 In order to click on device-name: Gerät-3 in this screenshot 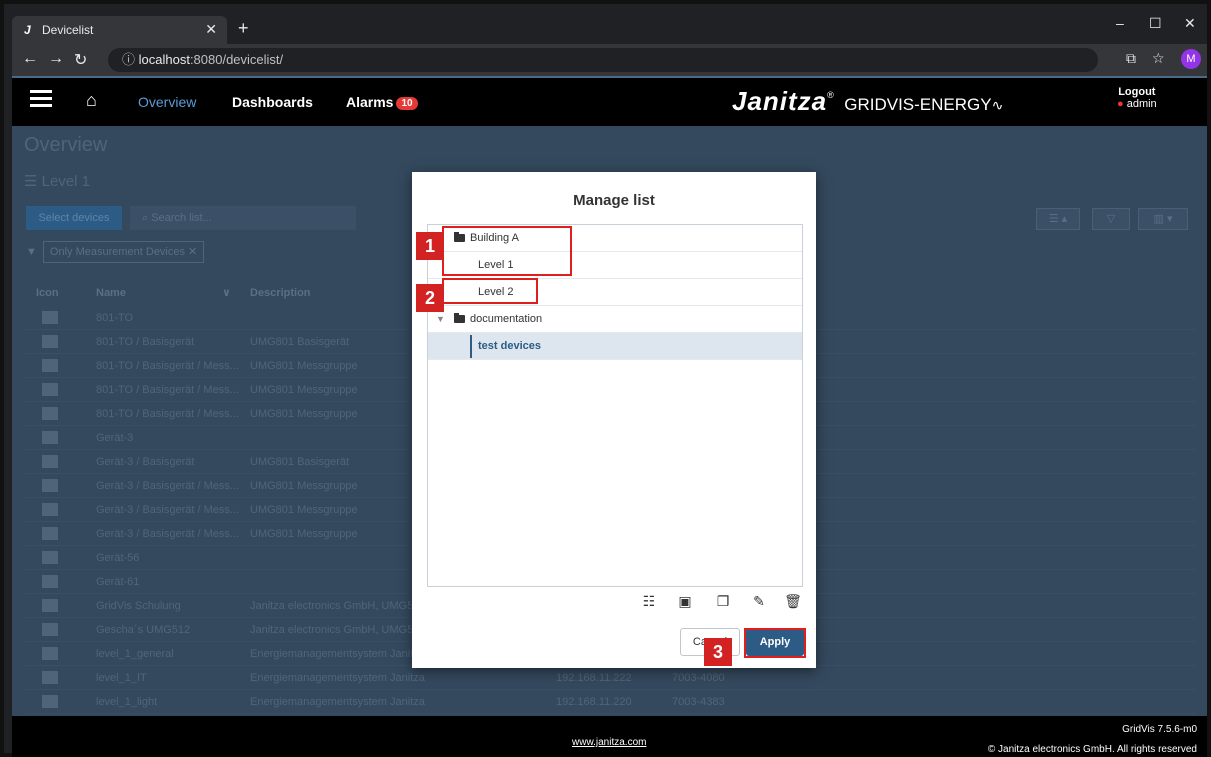, I will do `click(115, 438)`.